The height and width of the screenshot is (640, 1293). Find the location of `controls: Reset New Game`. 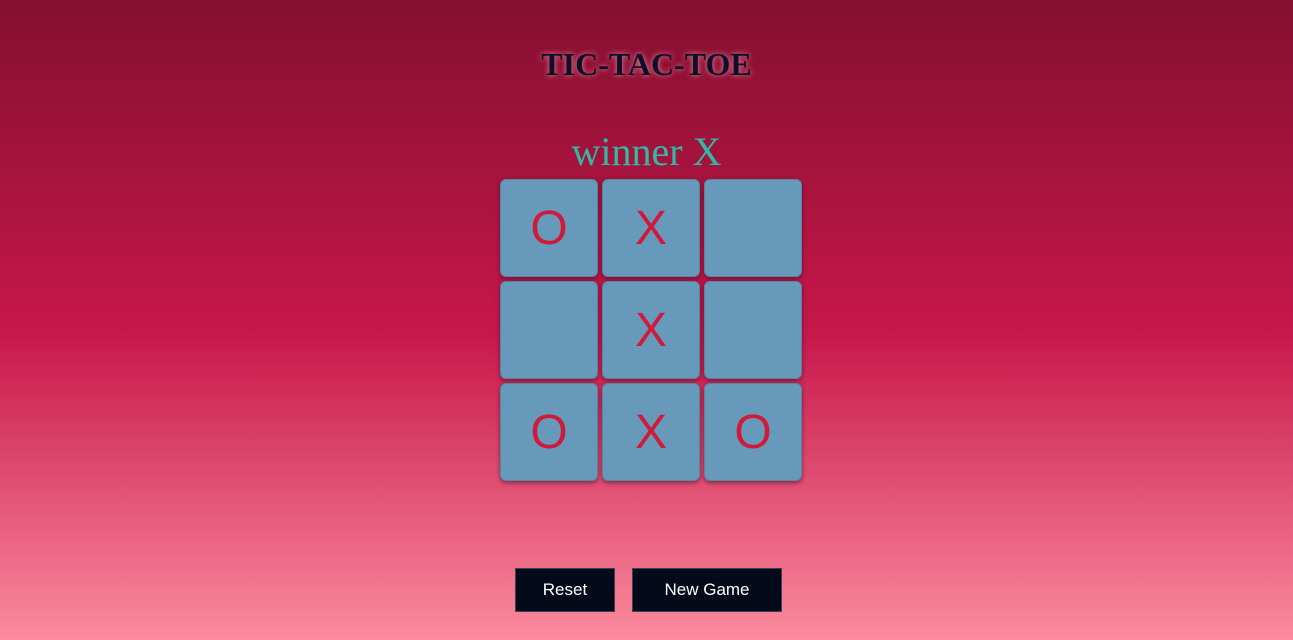

controls: Reset New Game is located at coordinates (646, 590).